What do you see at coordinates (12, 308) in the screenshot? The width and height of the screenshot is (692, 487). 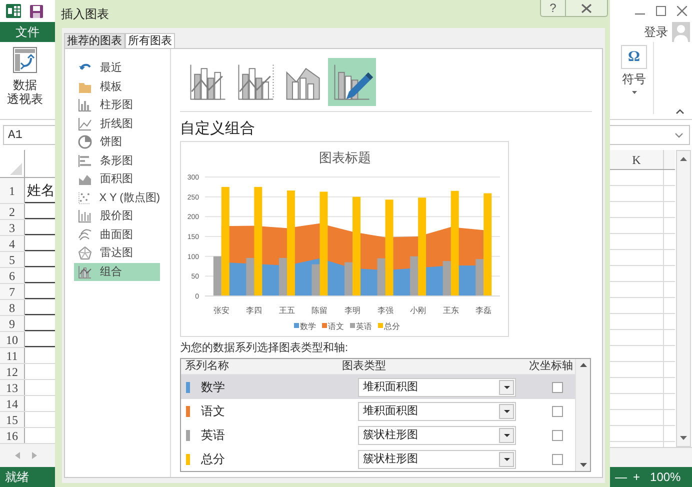 I see `row-number: 8` at bounding box center [12, 308].